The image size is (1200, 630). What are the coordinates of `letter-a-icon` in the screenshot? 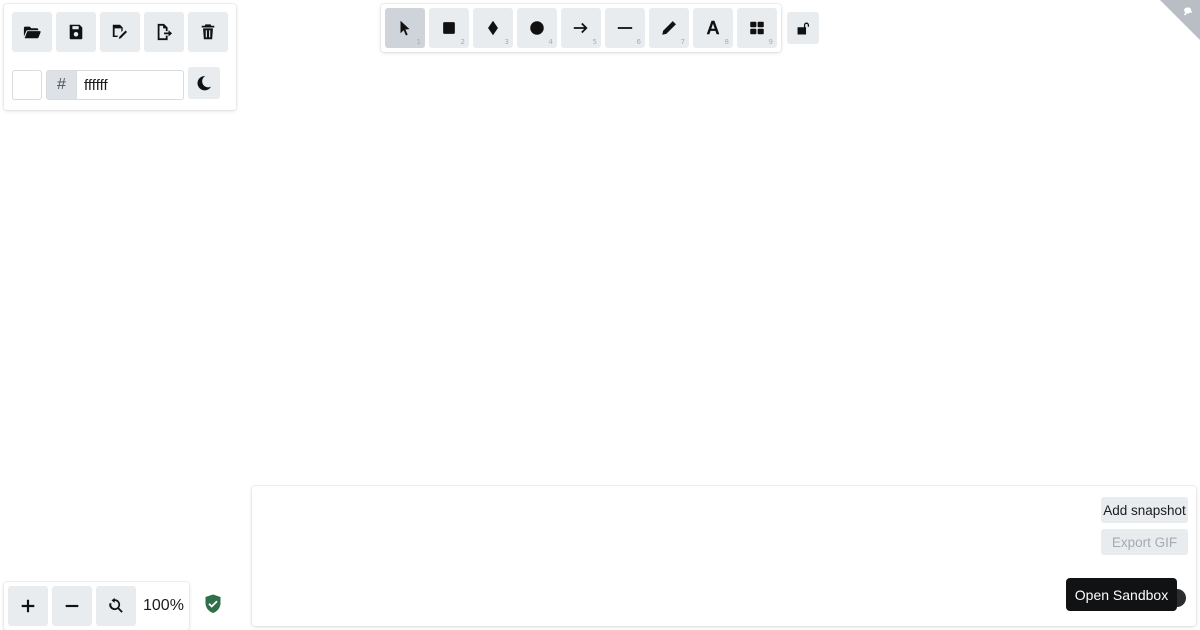 It's located at (713, 27).